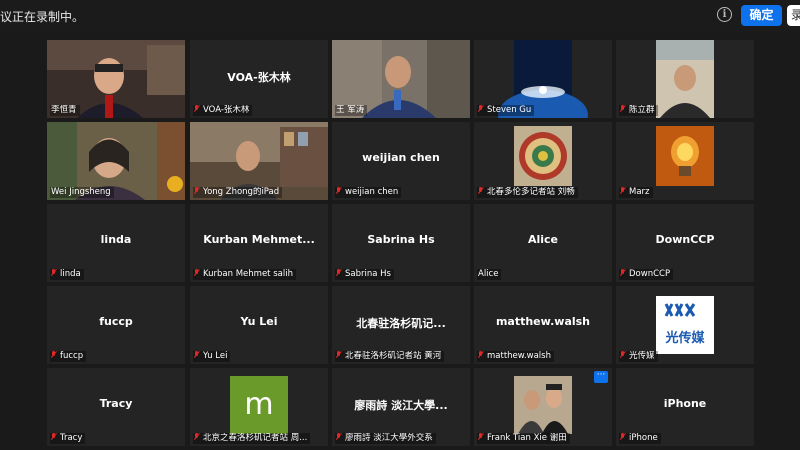 Image resolution: width=800 pixels, height=450 pixels. What do you see at coordinates (684, 338) in the screenshot?
I see `gcm-logo-text: 光传媒` at bounding box center [684, 338].